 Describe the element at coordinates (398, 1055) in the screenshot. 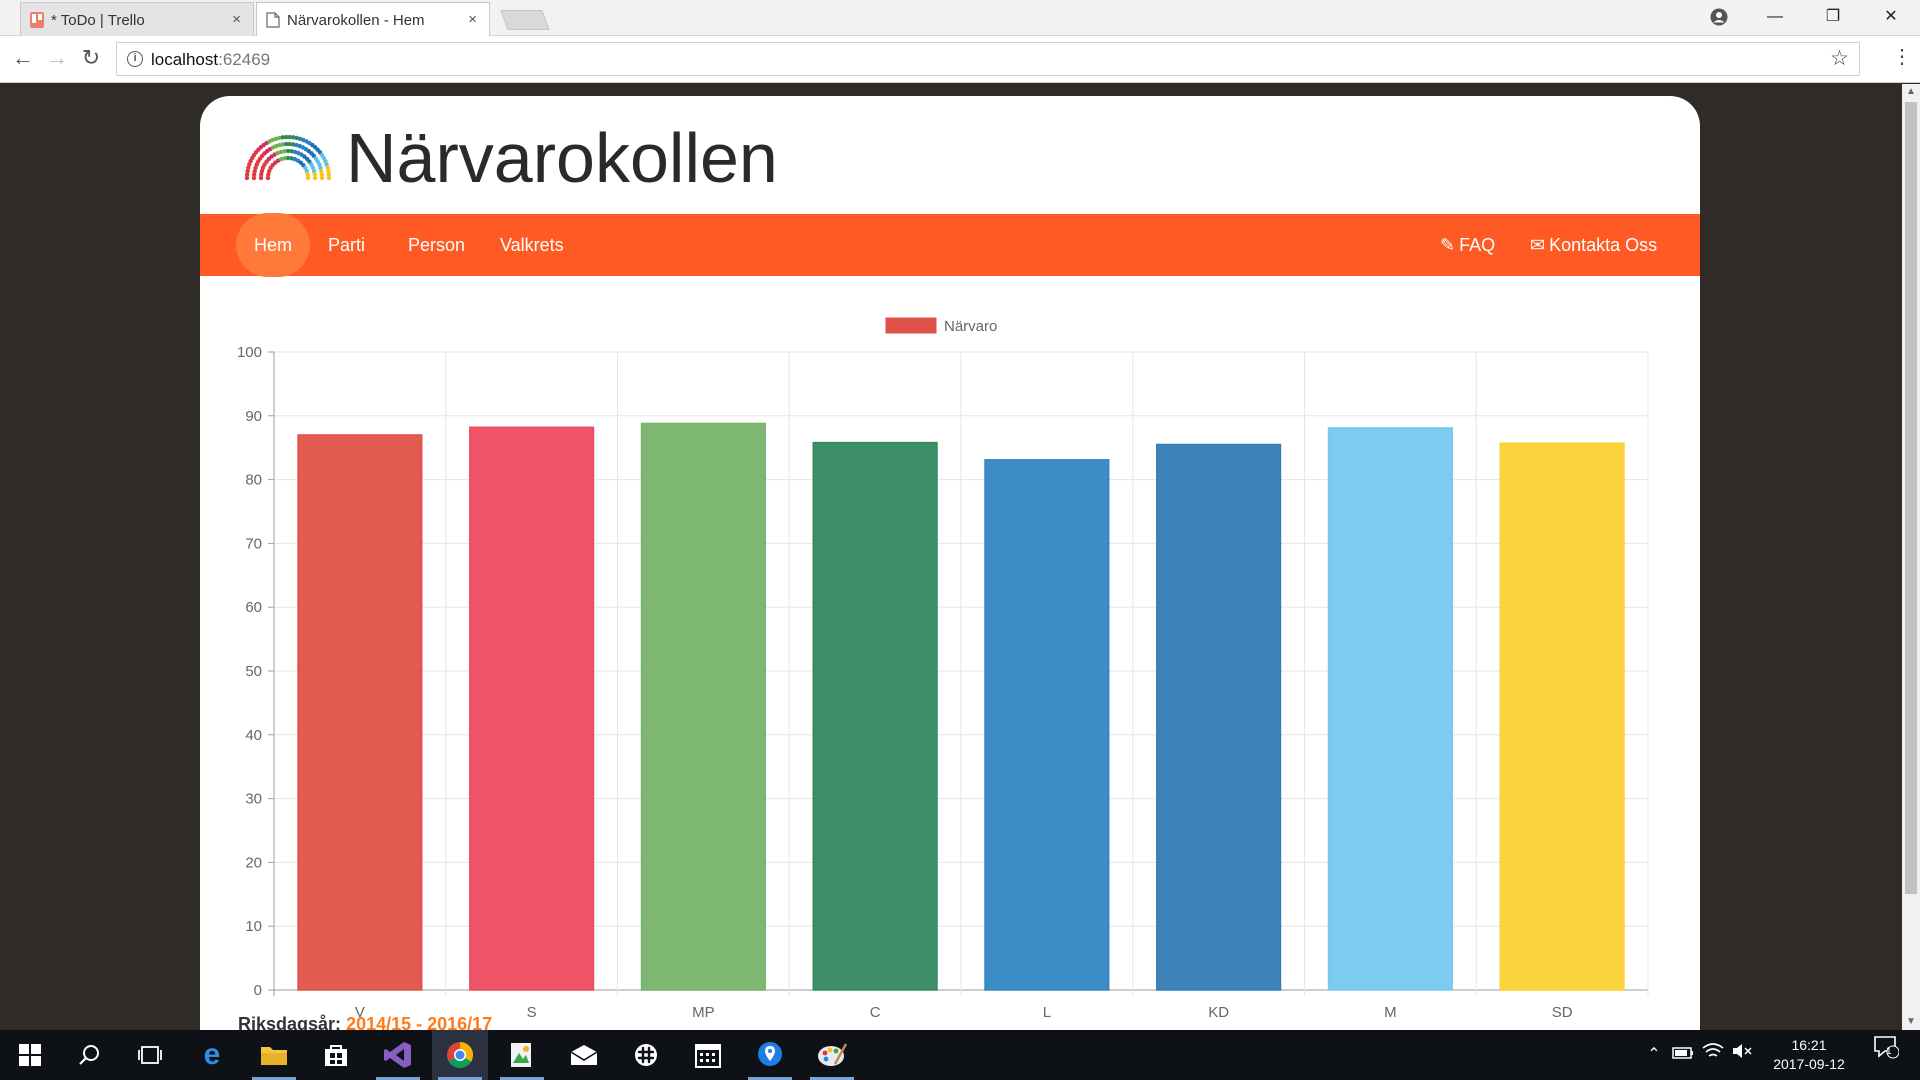

I see `visual-studio-icon` at that location.